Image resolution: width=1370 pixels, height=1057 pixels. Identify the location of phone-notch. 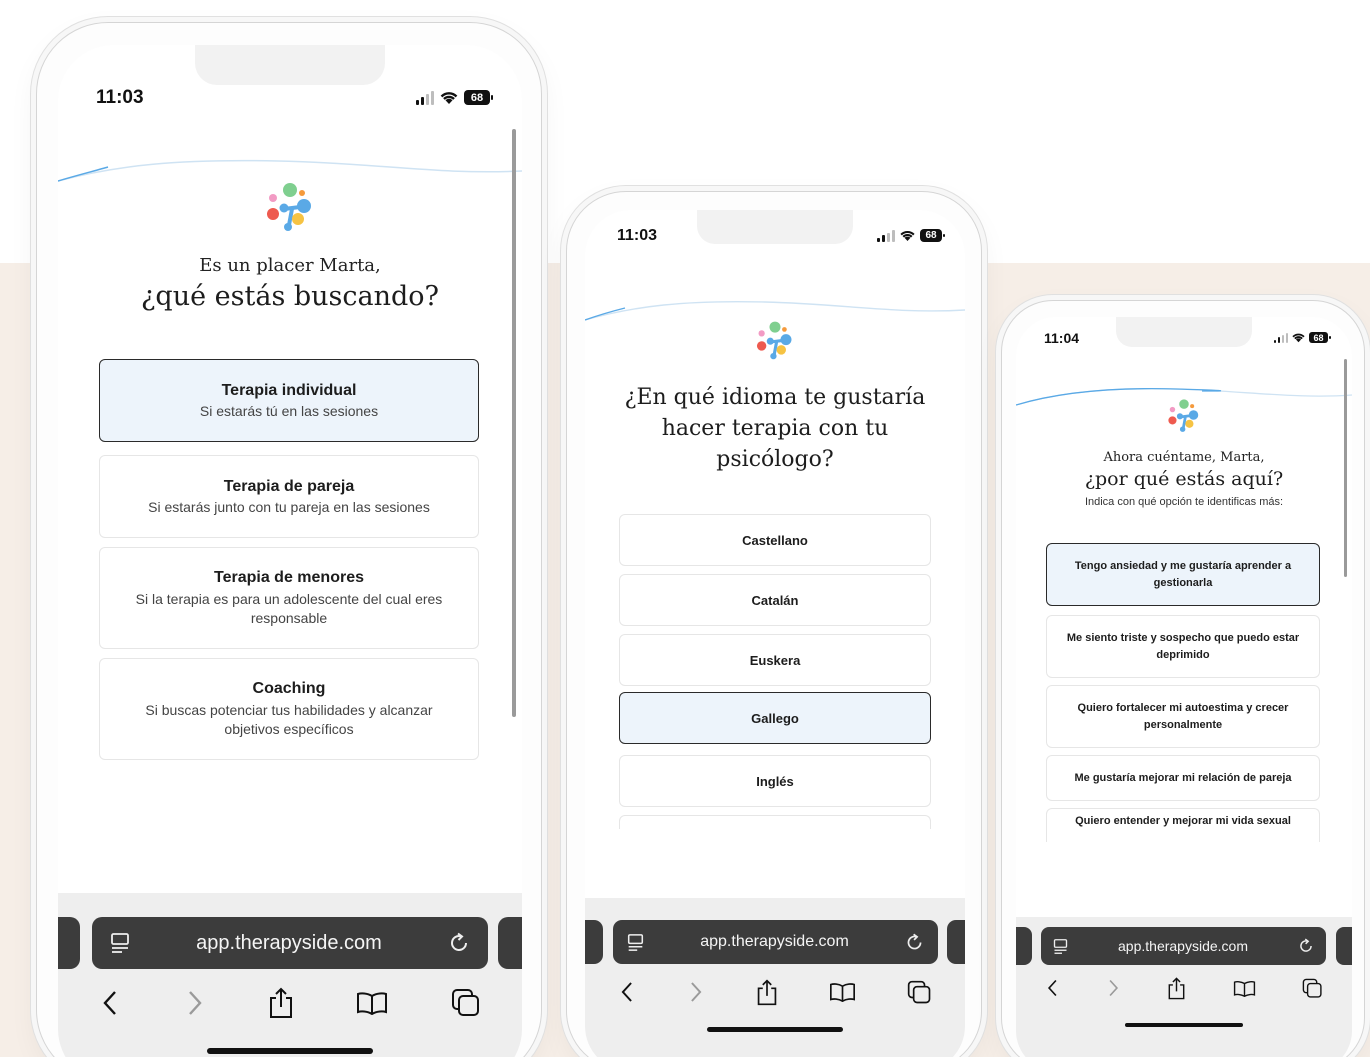
(290, 65).